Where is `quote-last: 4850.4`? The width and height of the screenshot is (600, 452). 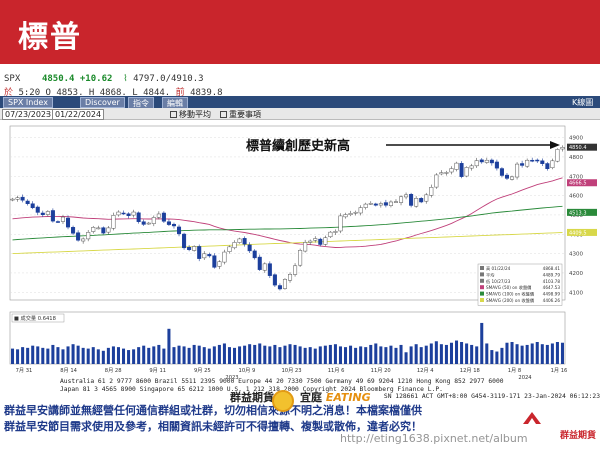 quote-last: 4850.4 is located at coordinates (58, 79).